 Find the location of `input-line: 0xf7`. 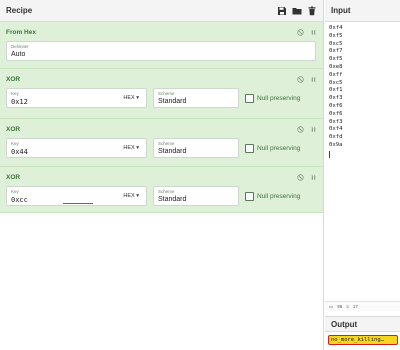

input-line: 0xf7 is located at coordinates (336, 51).